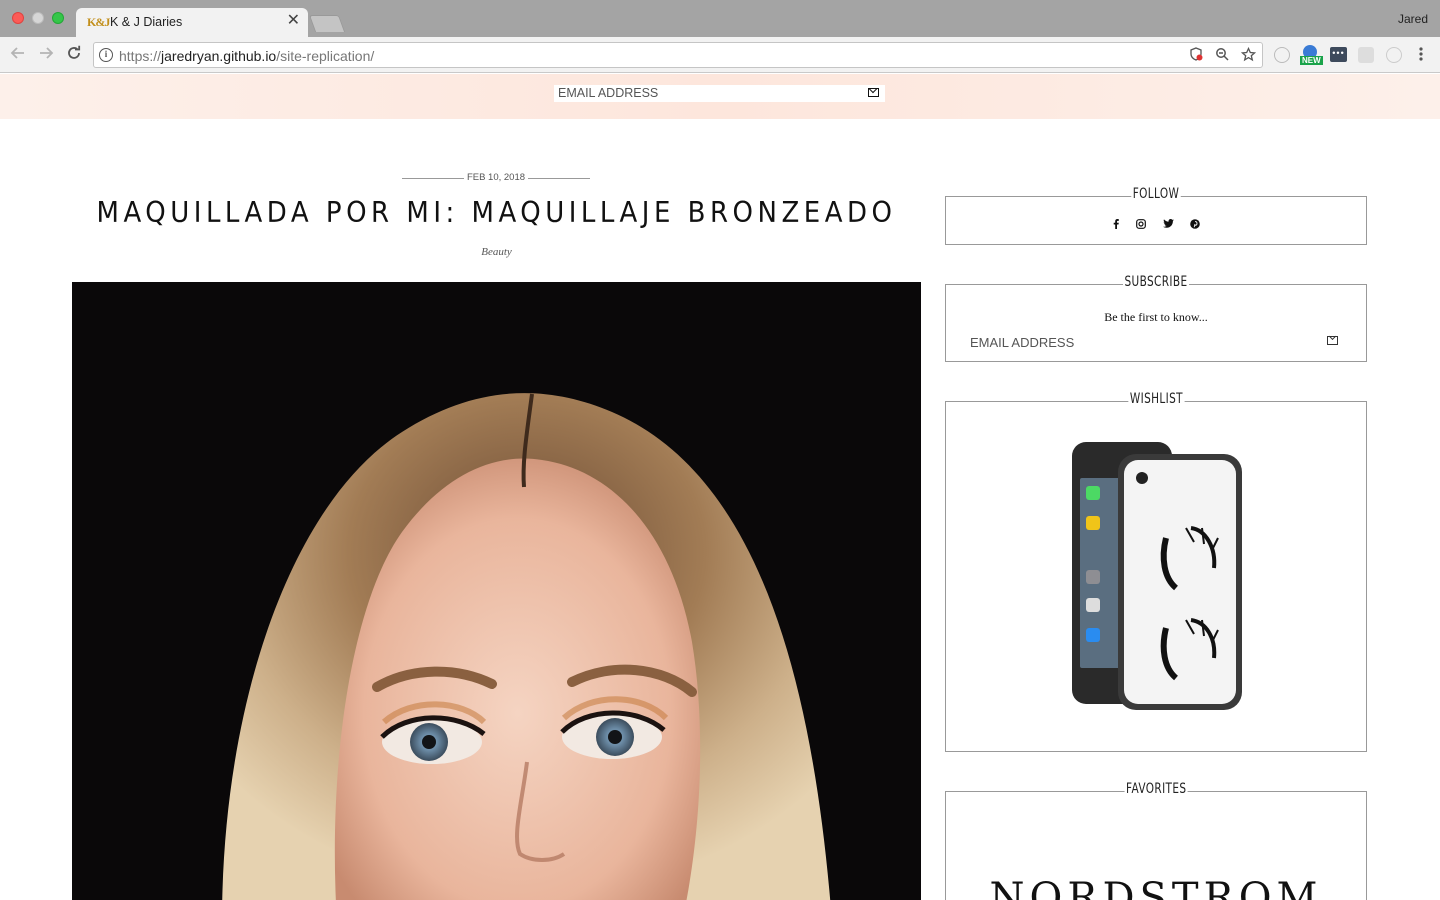 The image size is (1440, 900). Describe the element at coordinates (1156, 578) in the screenshot. I see `phone-case-image` at that location.